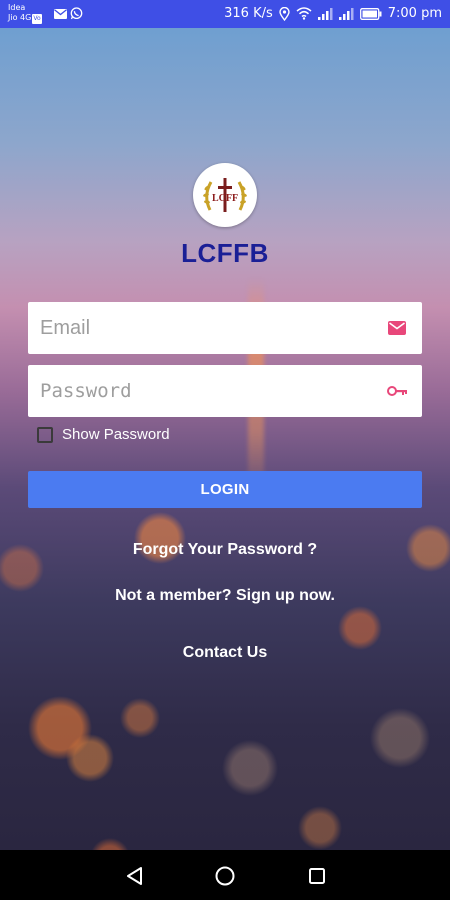  I want to click on login-button: LOGIN, so click(225, 489).